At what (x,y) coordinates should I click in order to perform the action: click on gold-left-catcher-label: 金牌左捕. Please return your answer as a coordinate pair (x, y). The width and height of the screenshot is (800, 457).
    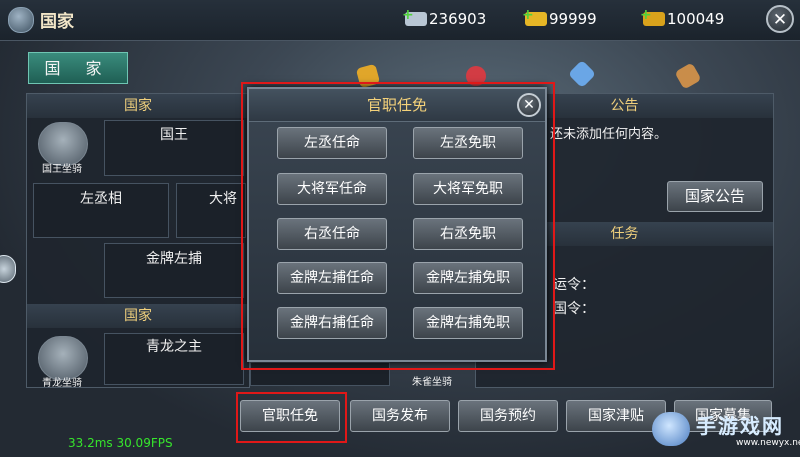
    Looking at the image, I should click on (174, 259).